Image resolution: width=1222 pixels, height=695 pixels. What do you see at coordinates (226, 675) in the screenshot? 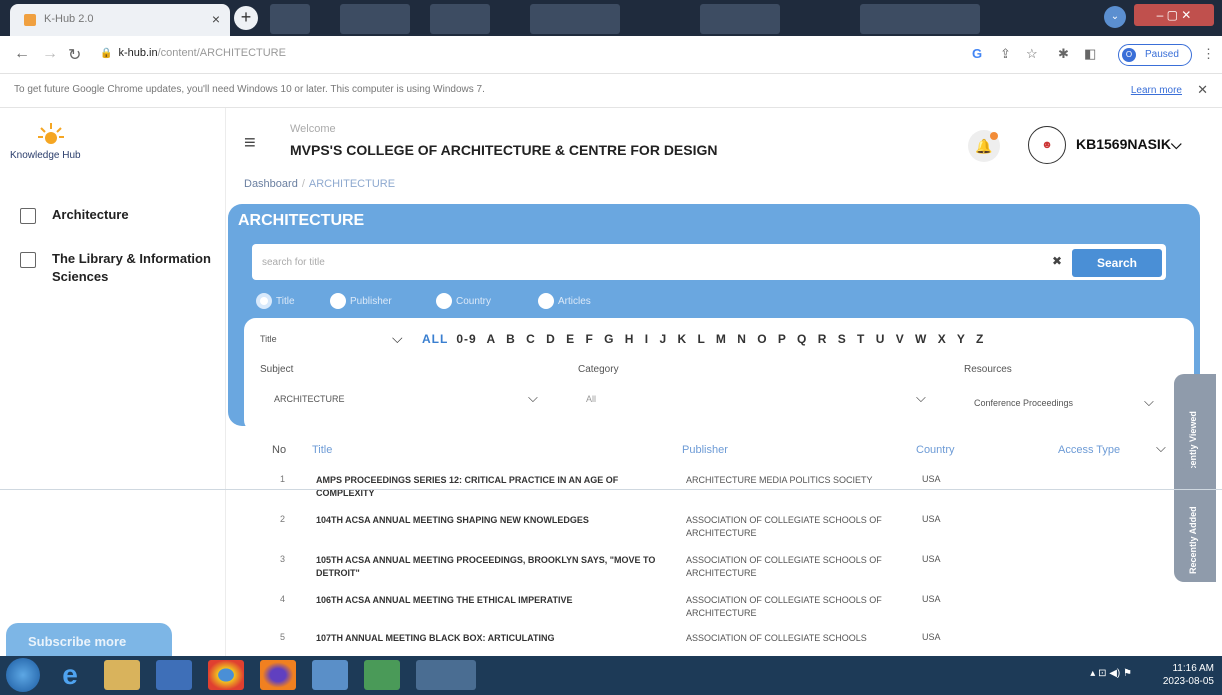
I see `chrome-icon` at bounding box center [226, 675].